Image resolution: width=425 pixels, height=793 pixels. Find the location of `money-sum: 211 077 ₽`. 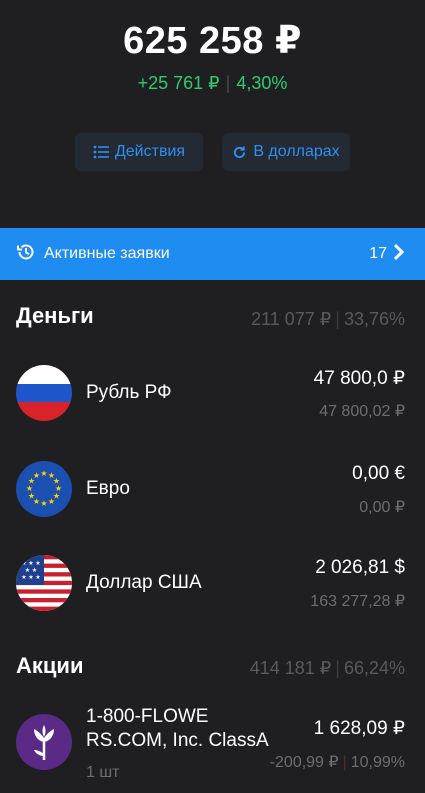

money-sum: 211 077 ₽ is located at coordinates (291, 319).